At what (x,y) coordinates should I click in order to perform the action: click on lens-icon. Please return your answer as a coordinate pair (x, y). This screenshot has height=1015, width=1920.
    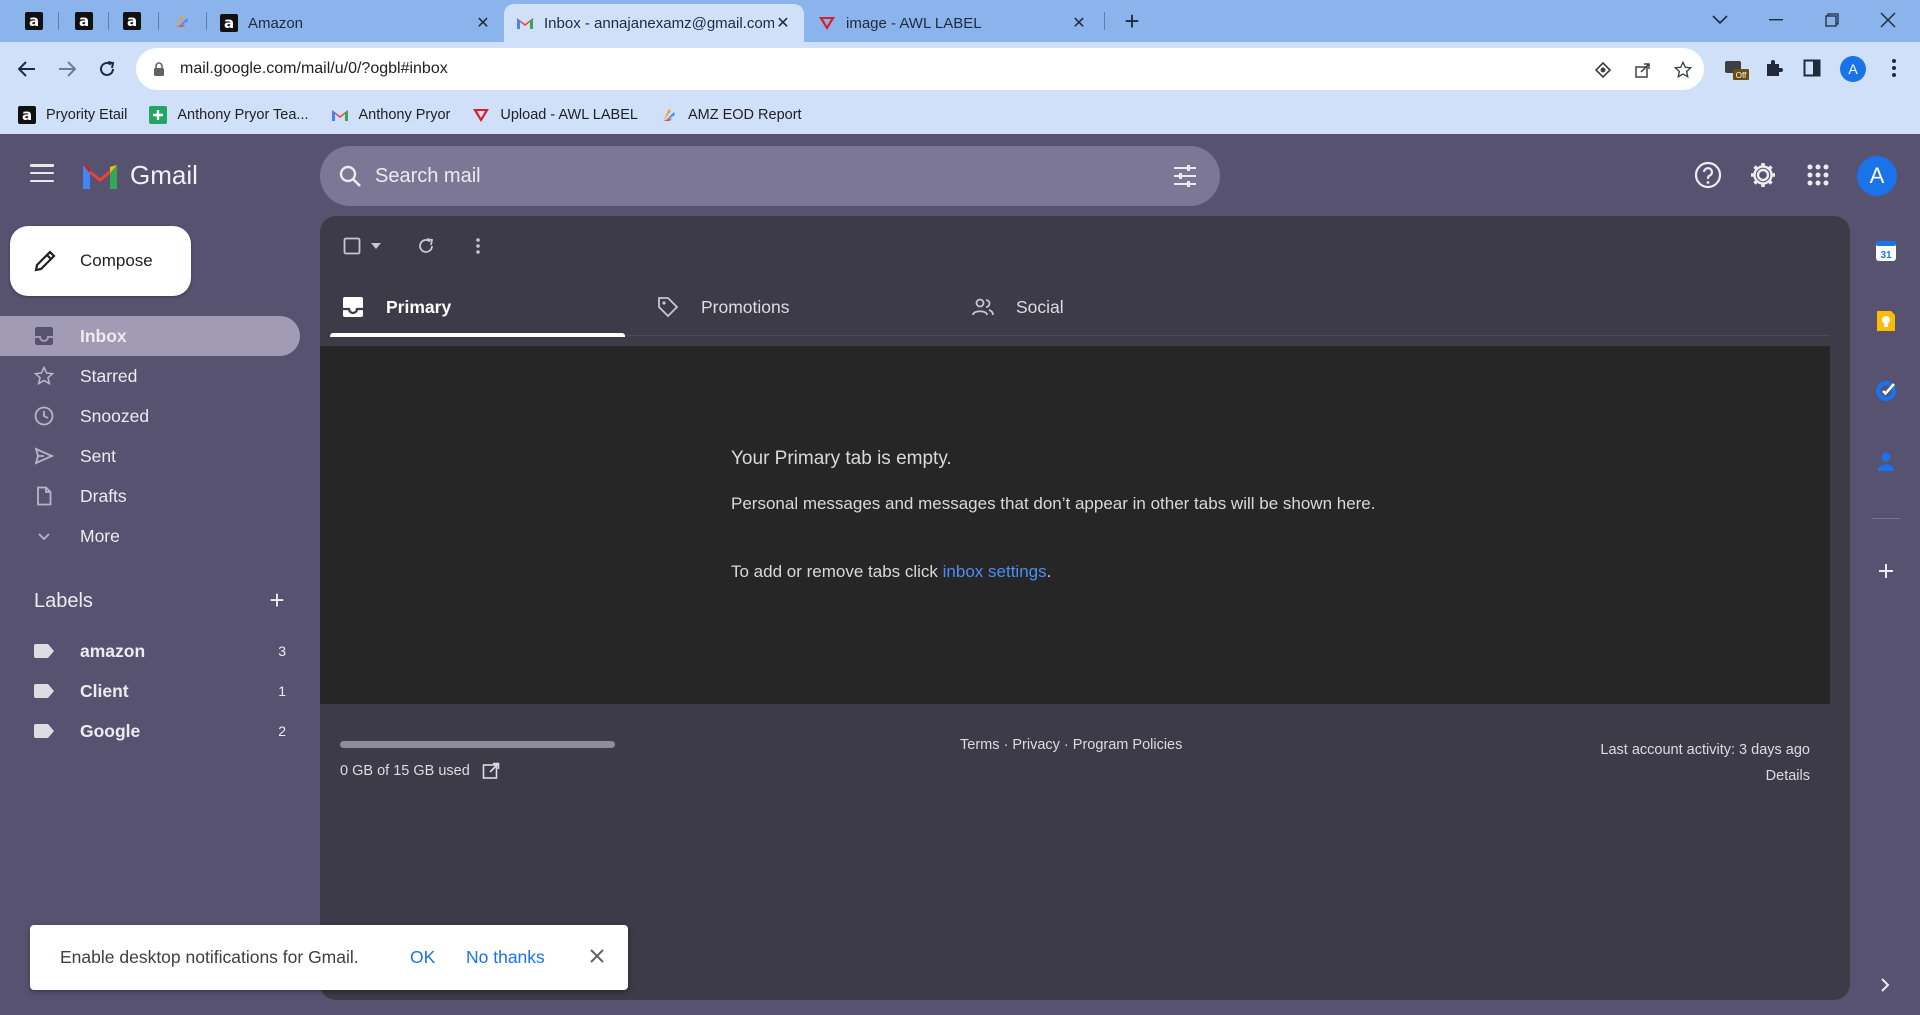
    Looking at the image, I should click on (1603, 70).